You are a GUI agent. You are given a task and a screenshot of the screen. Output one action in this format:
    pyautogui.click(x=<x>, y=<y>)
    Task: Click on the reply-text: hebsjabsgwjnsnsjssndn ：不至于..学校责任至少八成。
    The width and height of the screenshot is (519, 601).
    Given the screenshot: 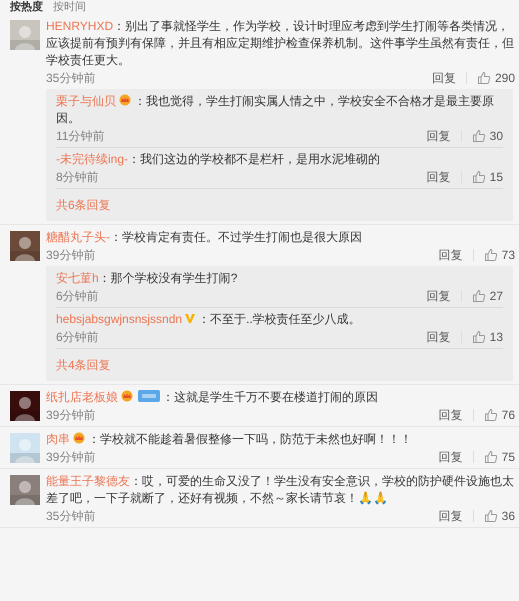 What is the action you would take?
    pyautogui.click(x=209, y=319)
    